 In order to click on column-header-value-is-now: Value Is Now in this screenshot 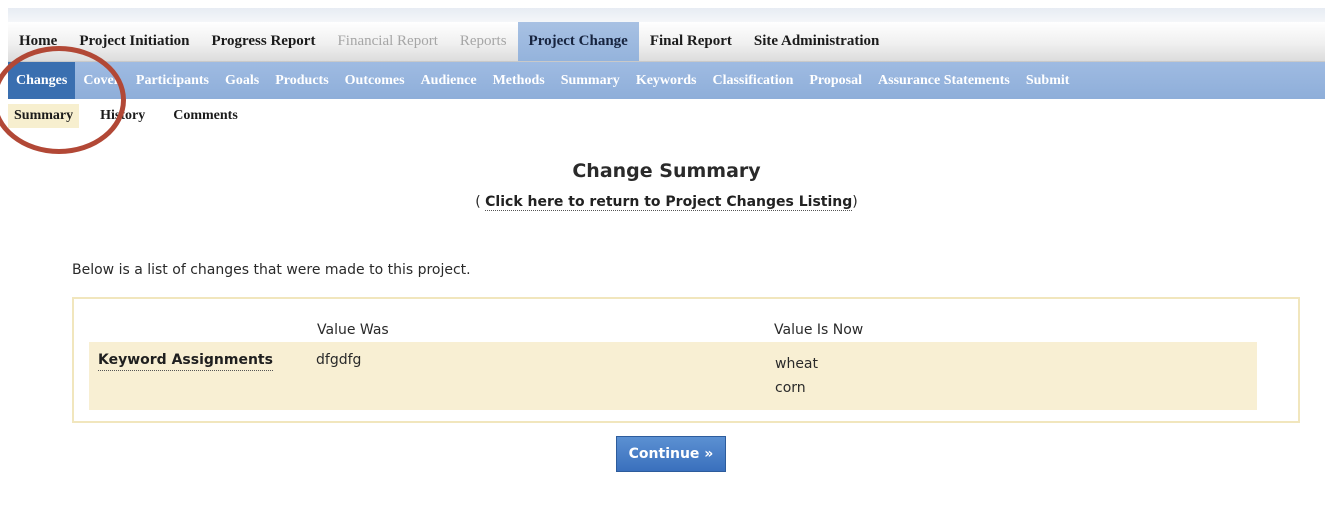, I will do `click(819, 330)`.